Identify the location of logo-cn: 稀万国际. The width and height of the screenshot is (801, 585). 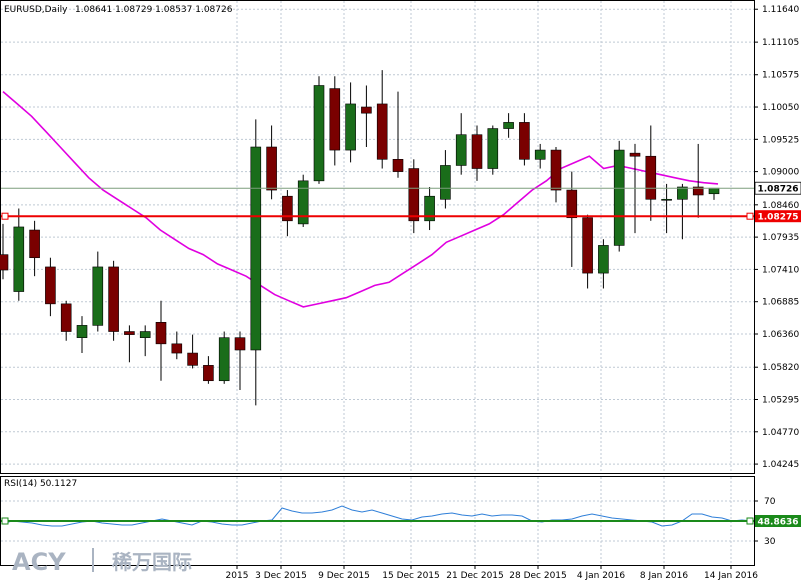
(152, 562).